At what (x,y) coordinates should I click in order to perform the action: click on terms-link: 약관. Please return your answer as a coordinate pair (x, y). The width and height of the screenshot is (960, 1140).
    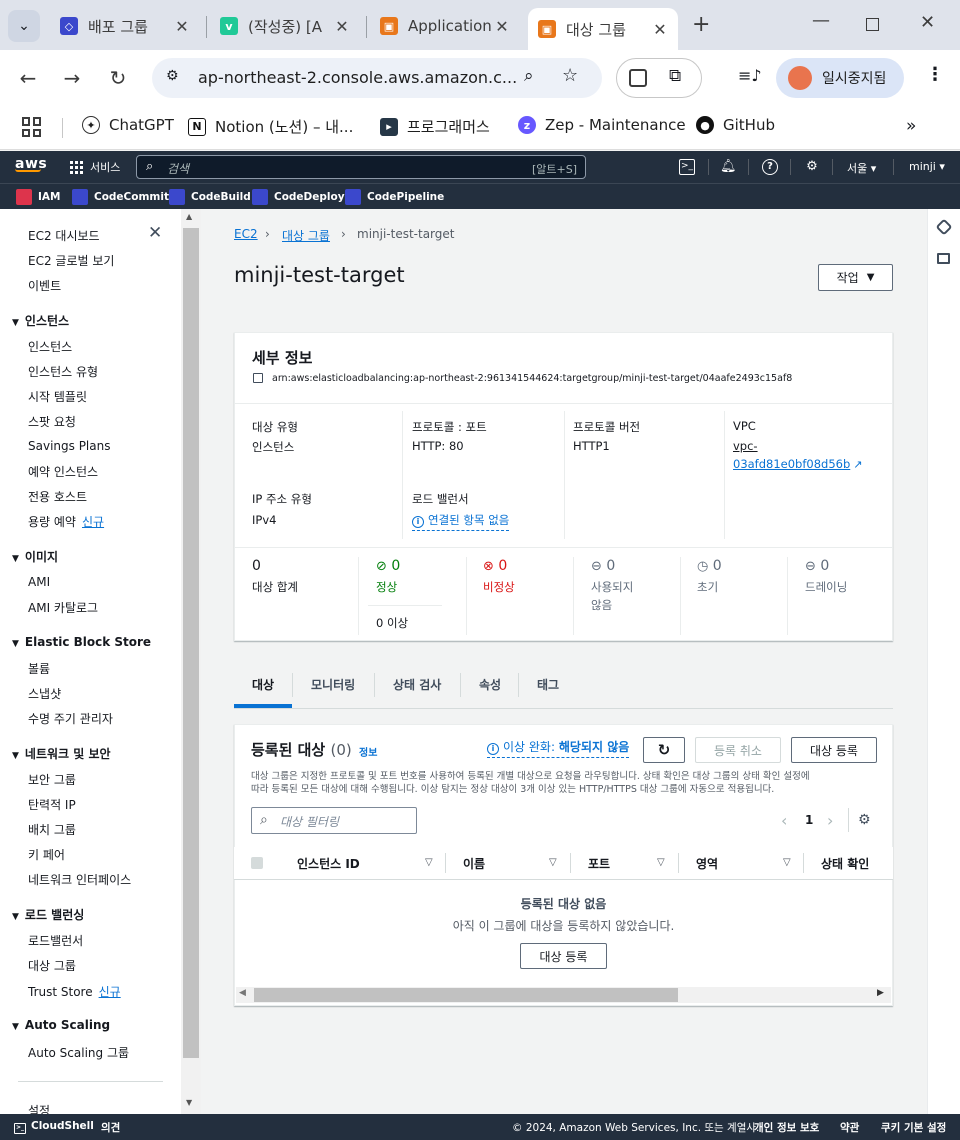
    Looking at the image, I should click on (849, 1127).